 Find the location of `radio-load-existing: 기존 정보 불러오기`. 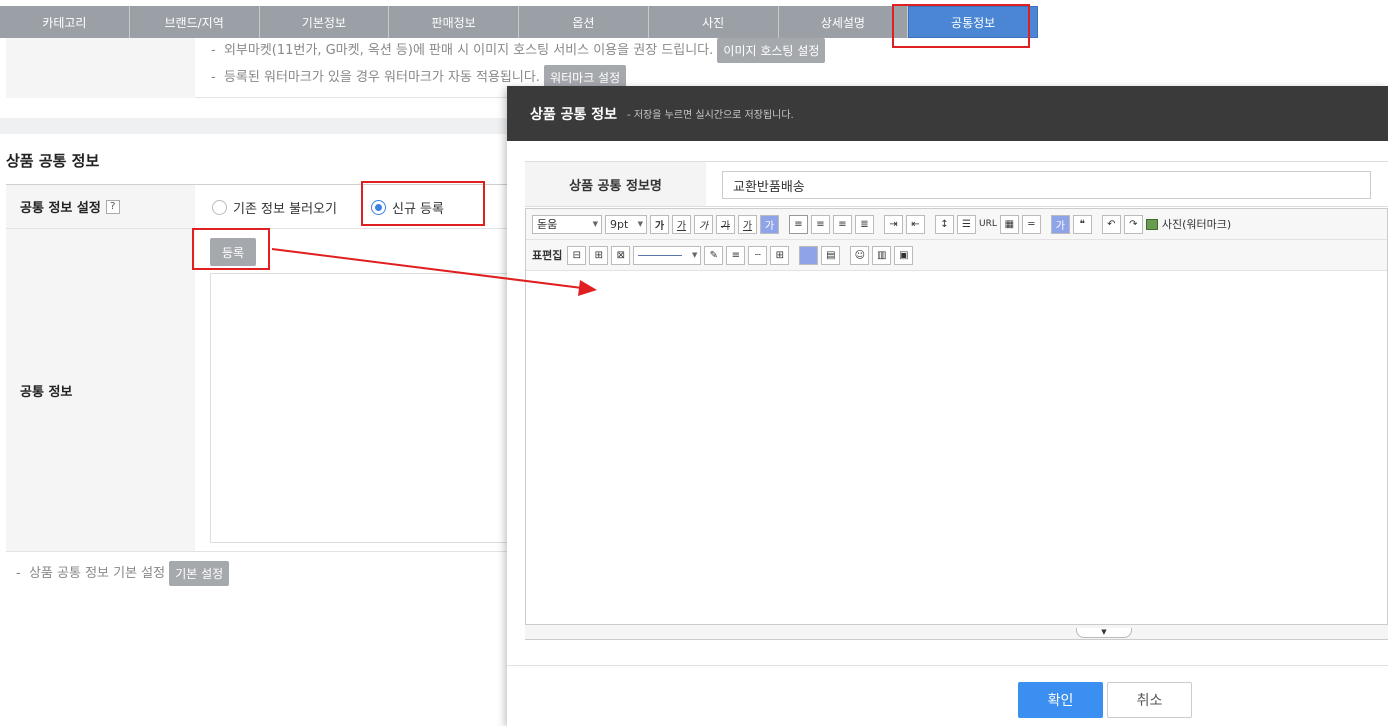

radio-load-existing: 기존 정보 불러오기 is located at coordinates (274, 207).